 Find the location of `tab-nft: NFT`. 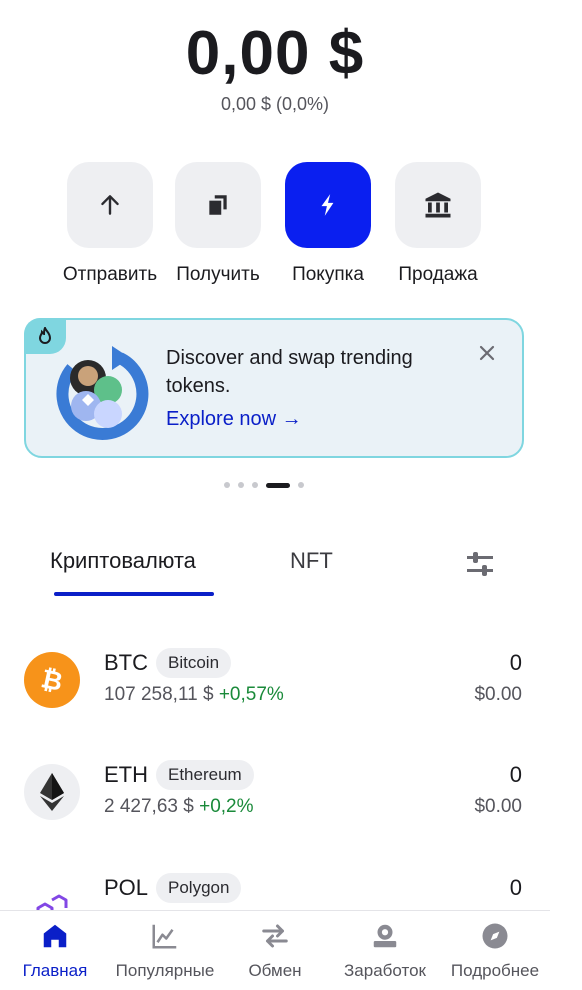

tab-nft: NFT is located at coordinates (311, 561).